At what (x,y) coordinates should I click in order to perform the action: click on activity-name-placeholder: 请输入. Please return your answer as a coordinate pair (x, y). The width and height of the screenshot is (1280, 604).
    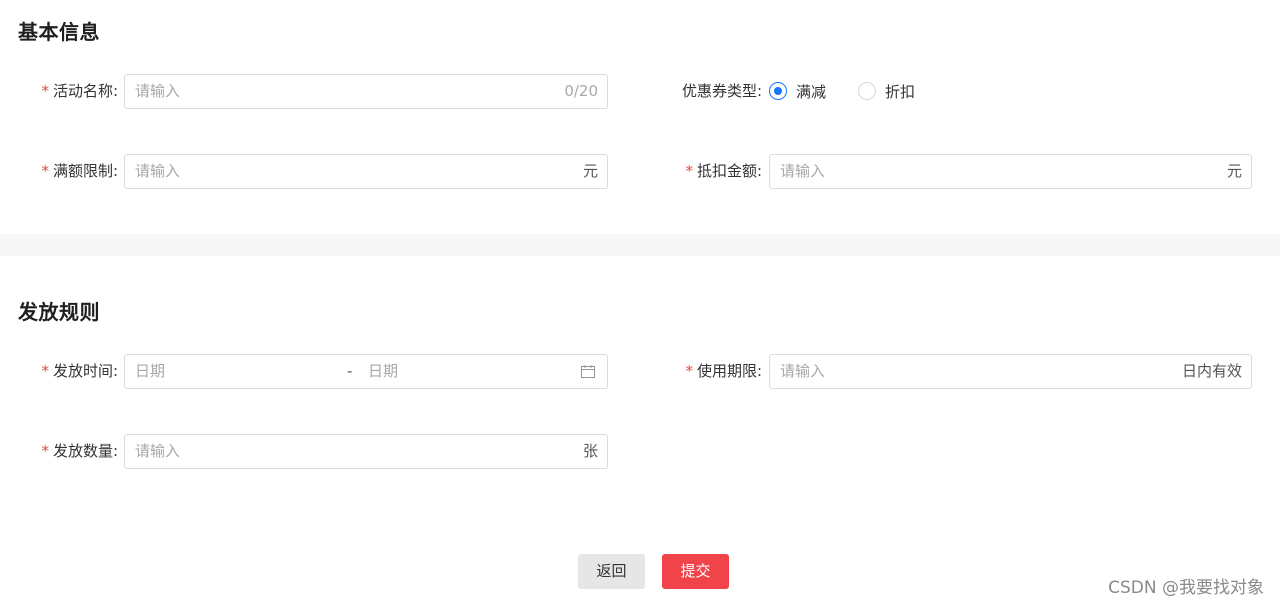
    Looking at the image, I should click on (158, 91).